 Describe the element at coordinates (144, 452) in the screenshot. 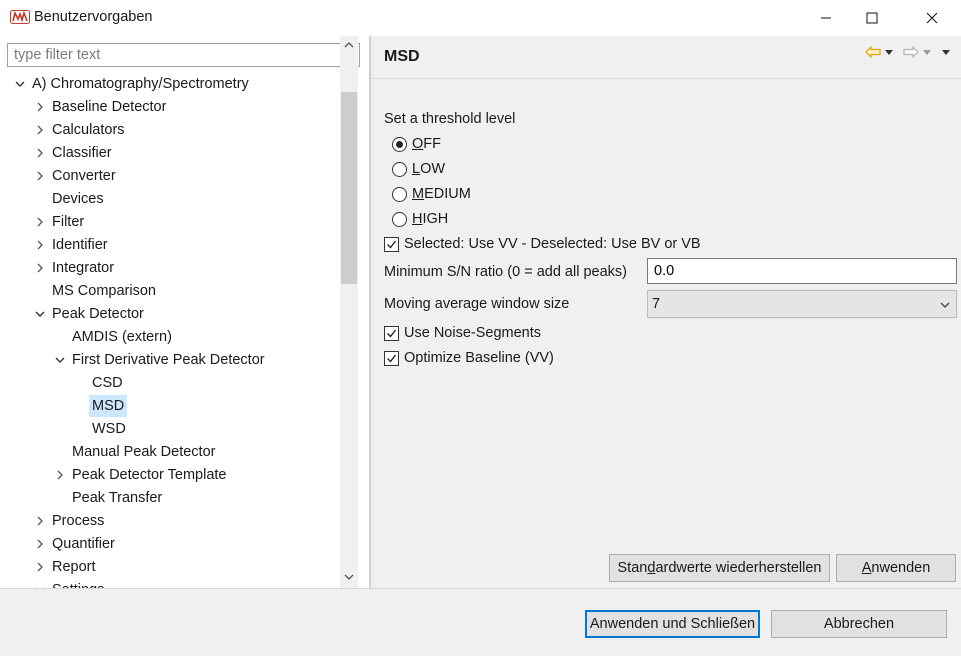

I see `tree-item-label: Manual Peak Detector` at that location.